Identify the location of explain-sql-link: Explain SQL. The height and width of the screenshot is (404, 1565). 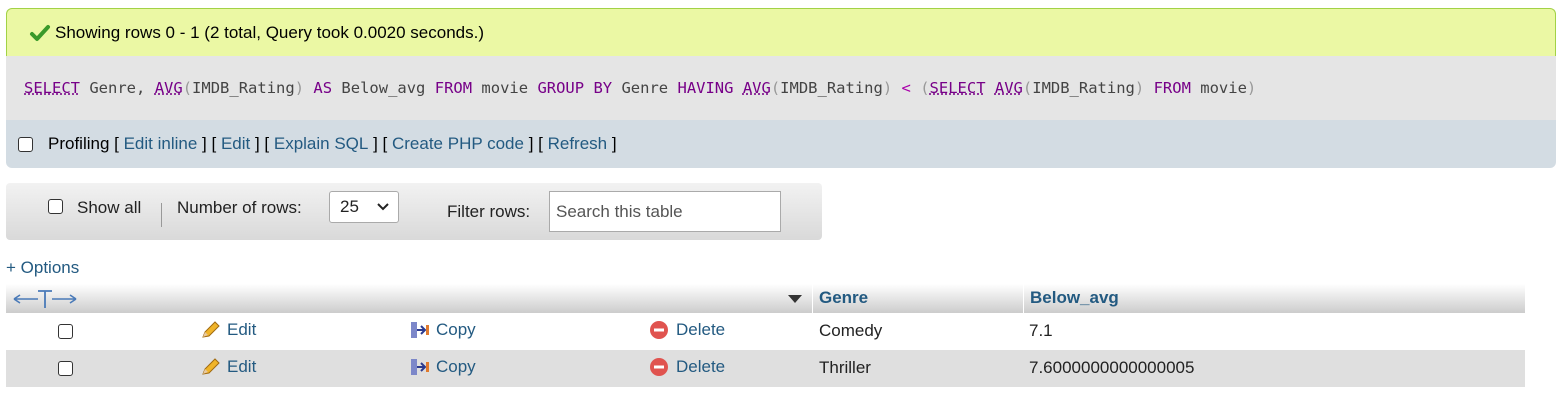
(321, 144).